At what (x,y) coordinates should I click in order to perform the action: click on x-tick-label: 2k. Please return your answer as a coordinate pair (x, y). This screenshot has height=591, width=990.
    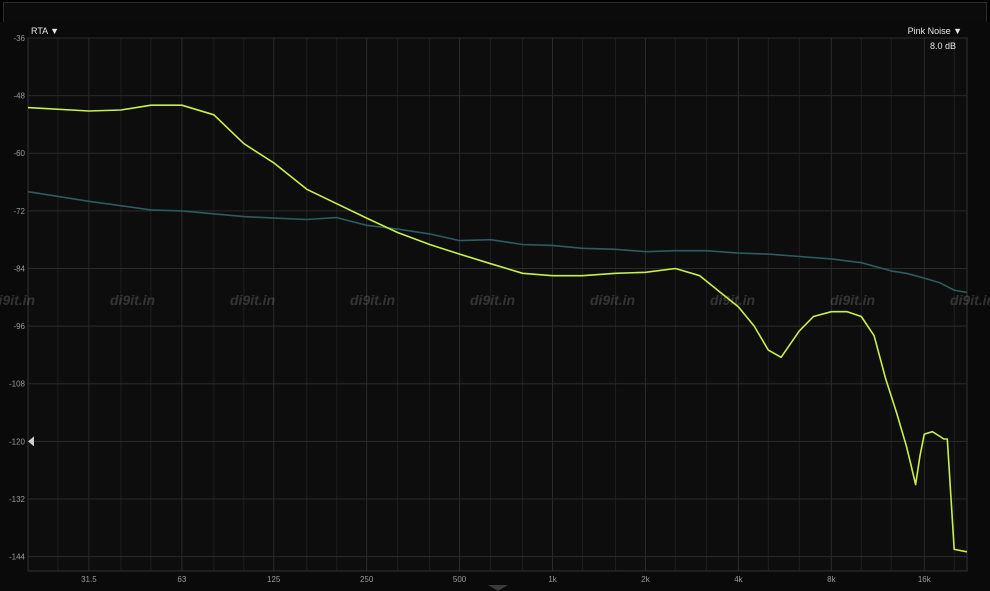
    Looking at the image, I should click on (645, 579).